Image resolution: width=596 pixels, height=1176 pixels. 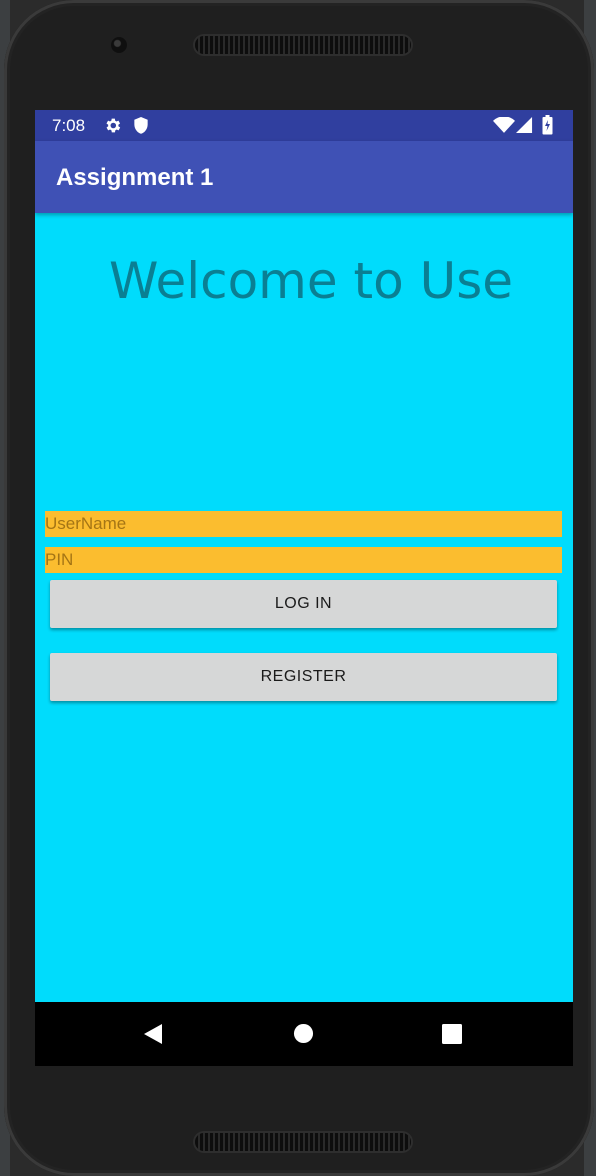 I want to click on overview-icon, so click(x=452, y=1036).